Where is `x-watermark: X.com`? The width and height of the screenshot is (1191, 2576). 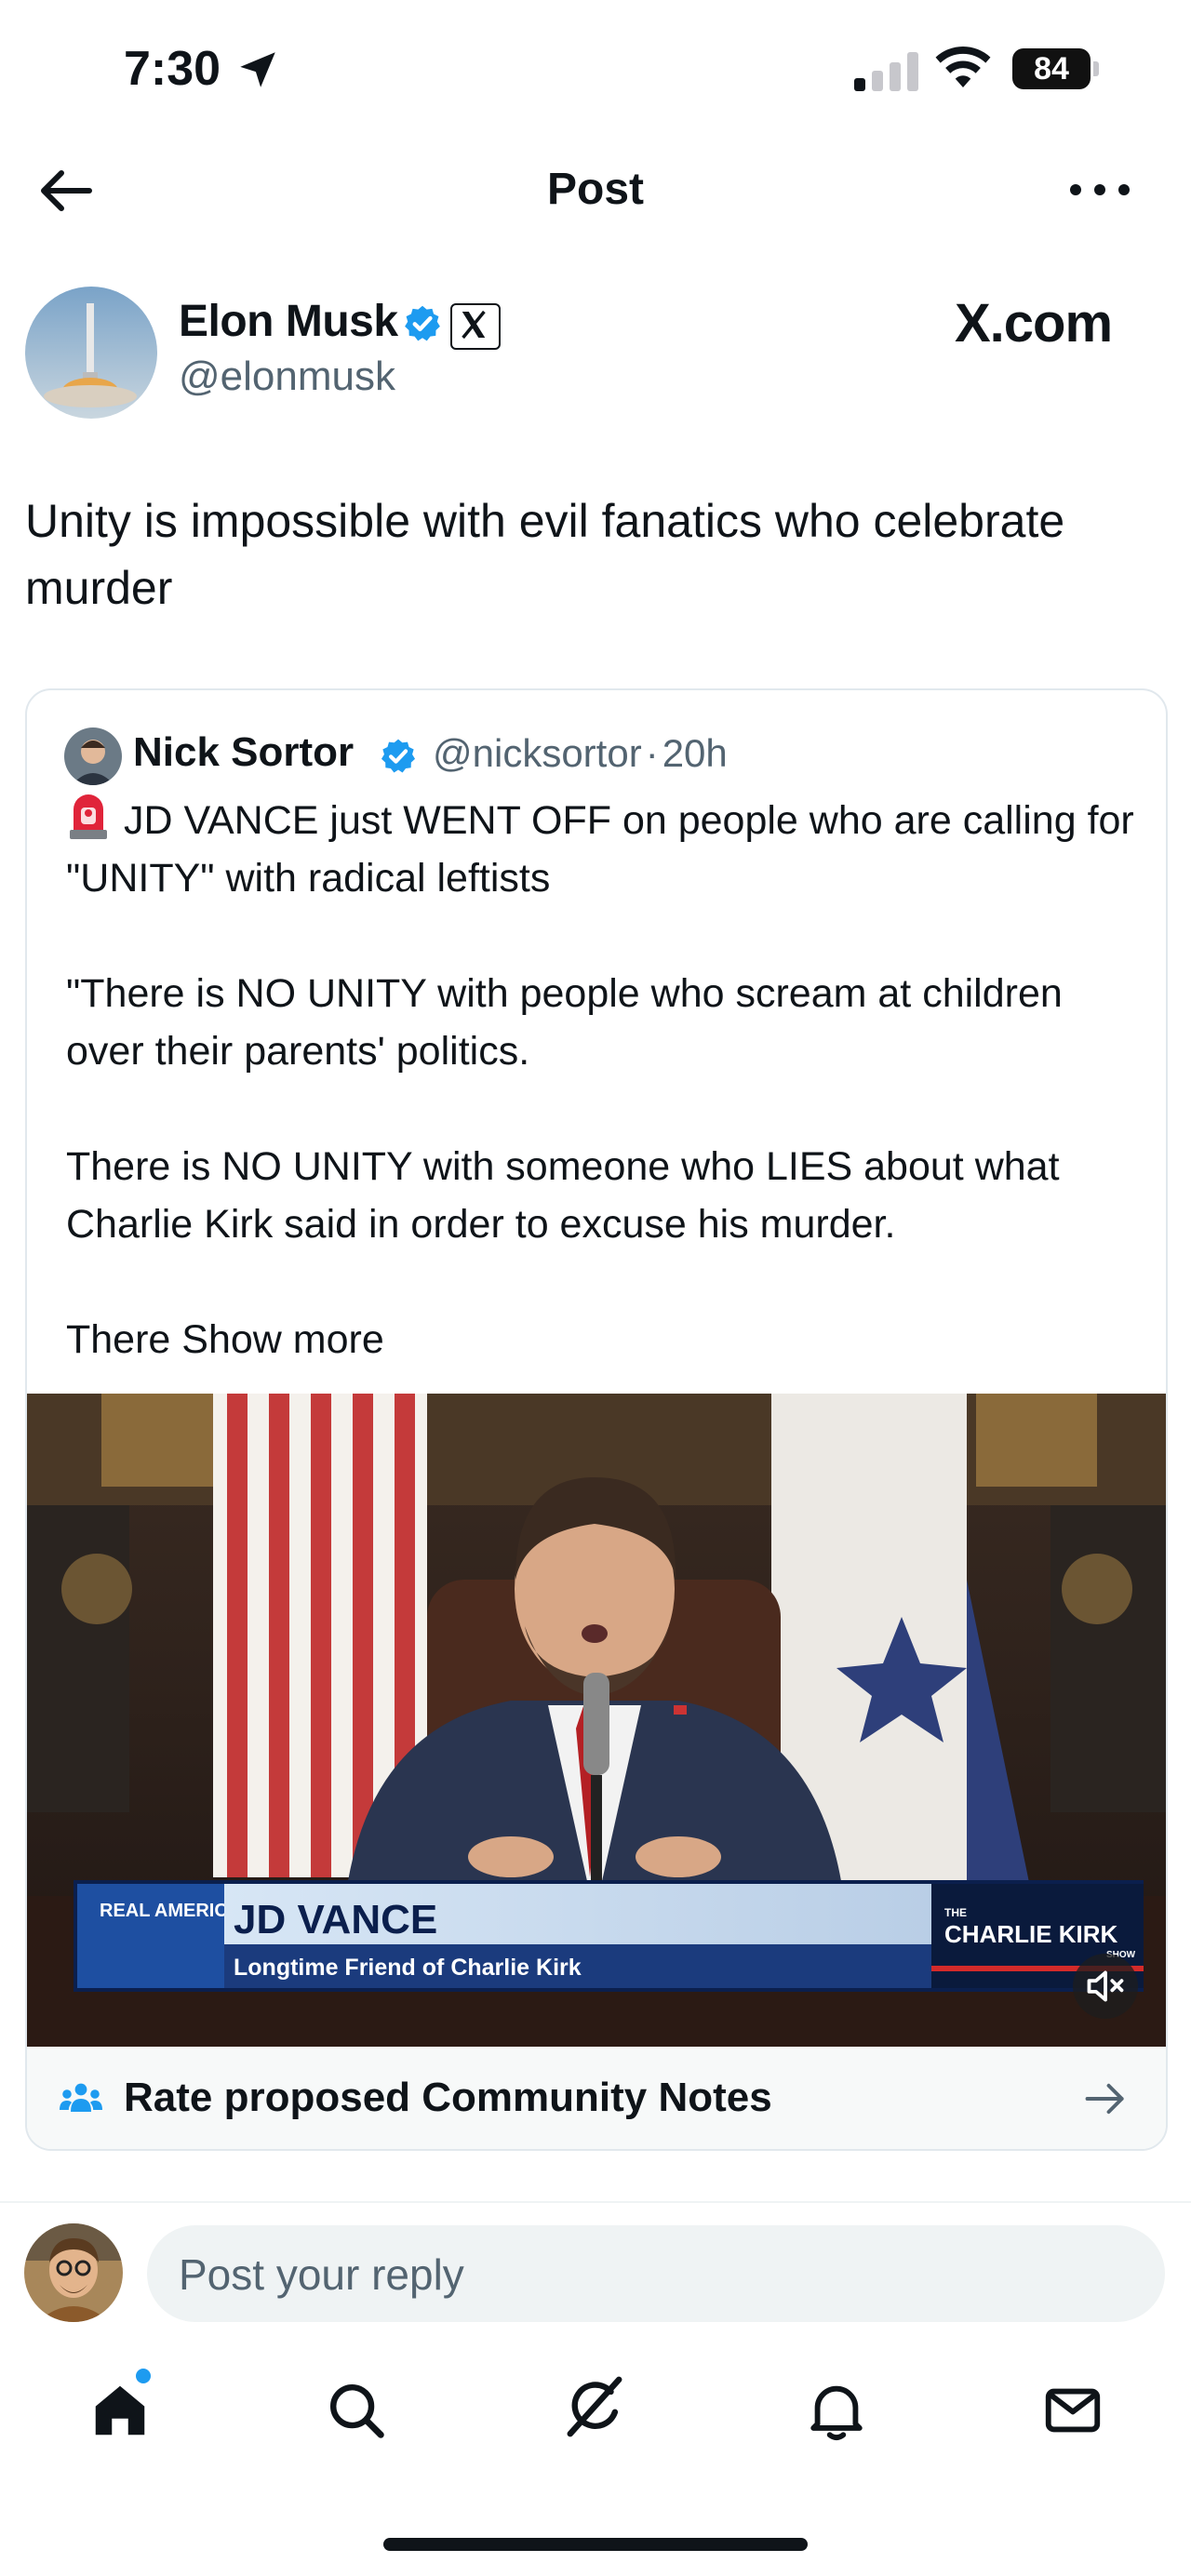
x-watermark: X.com is located at coordinates (1034, 323).